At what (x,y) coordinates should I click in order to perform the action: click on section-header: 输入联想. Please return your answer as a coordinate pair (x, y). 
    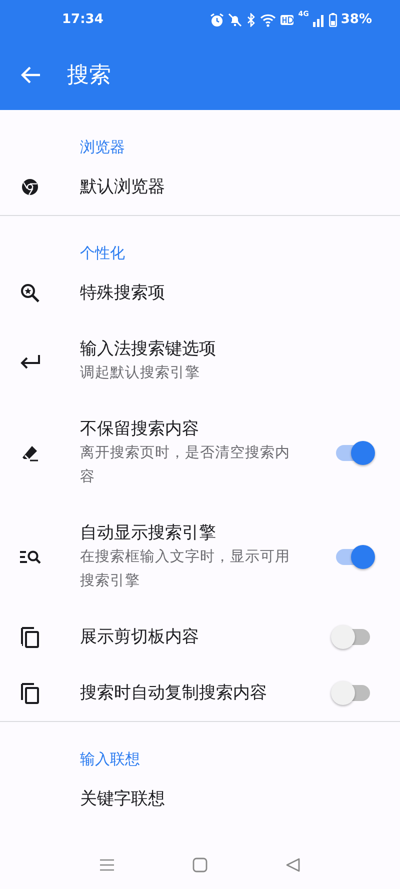
    Looking at the image, I should click on (110, 759).